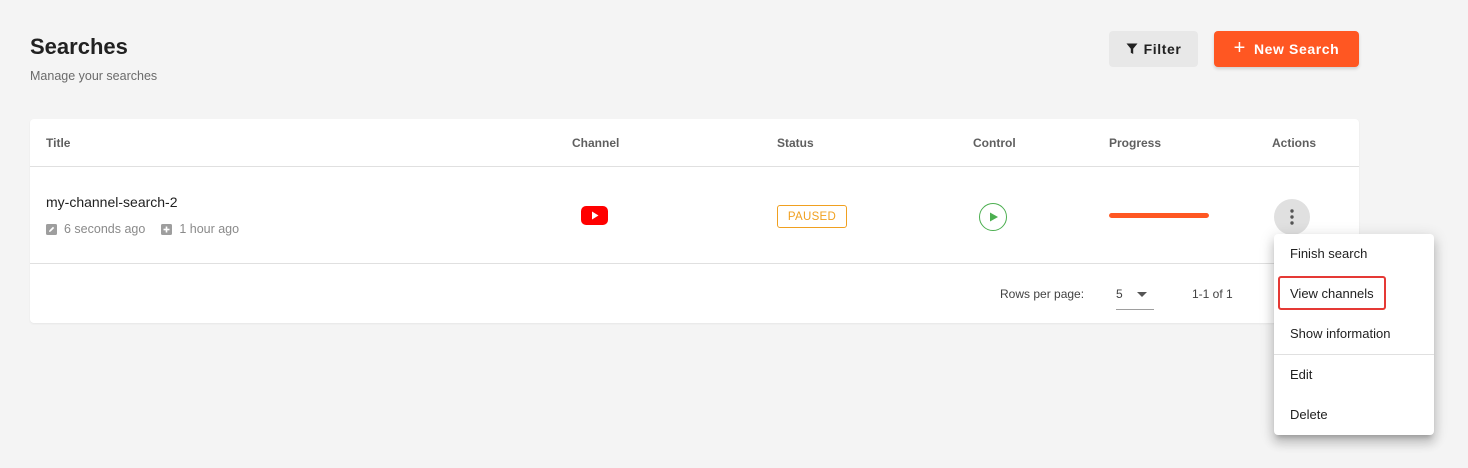 Image resolution: width=1468 pixels, height=468 pixels. I want to click on column-header-actions: Actions, so click(1294, 143).